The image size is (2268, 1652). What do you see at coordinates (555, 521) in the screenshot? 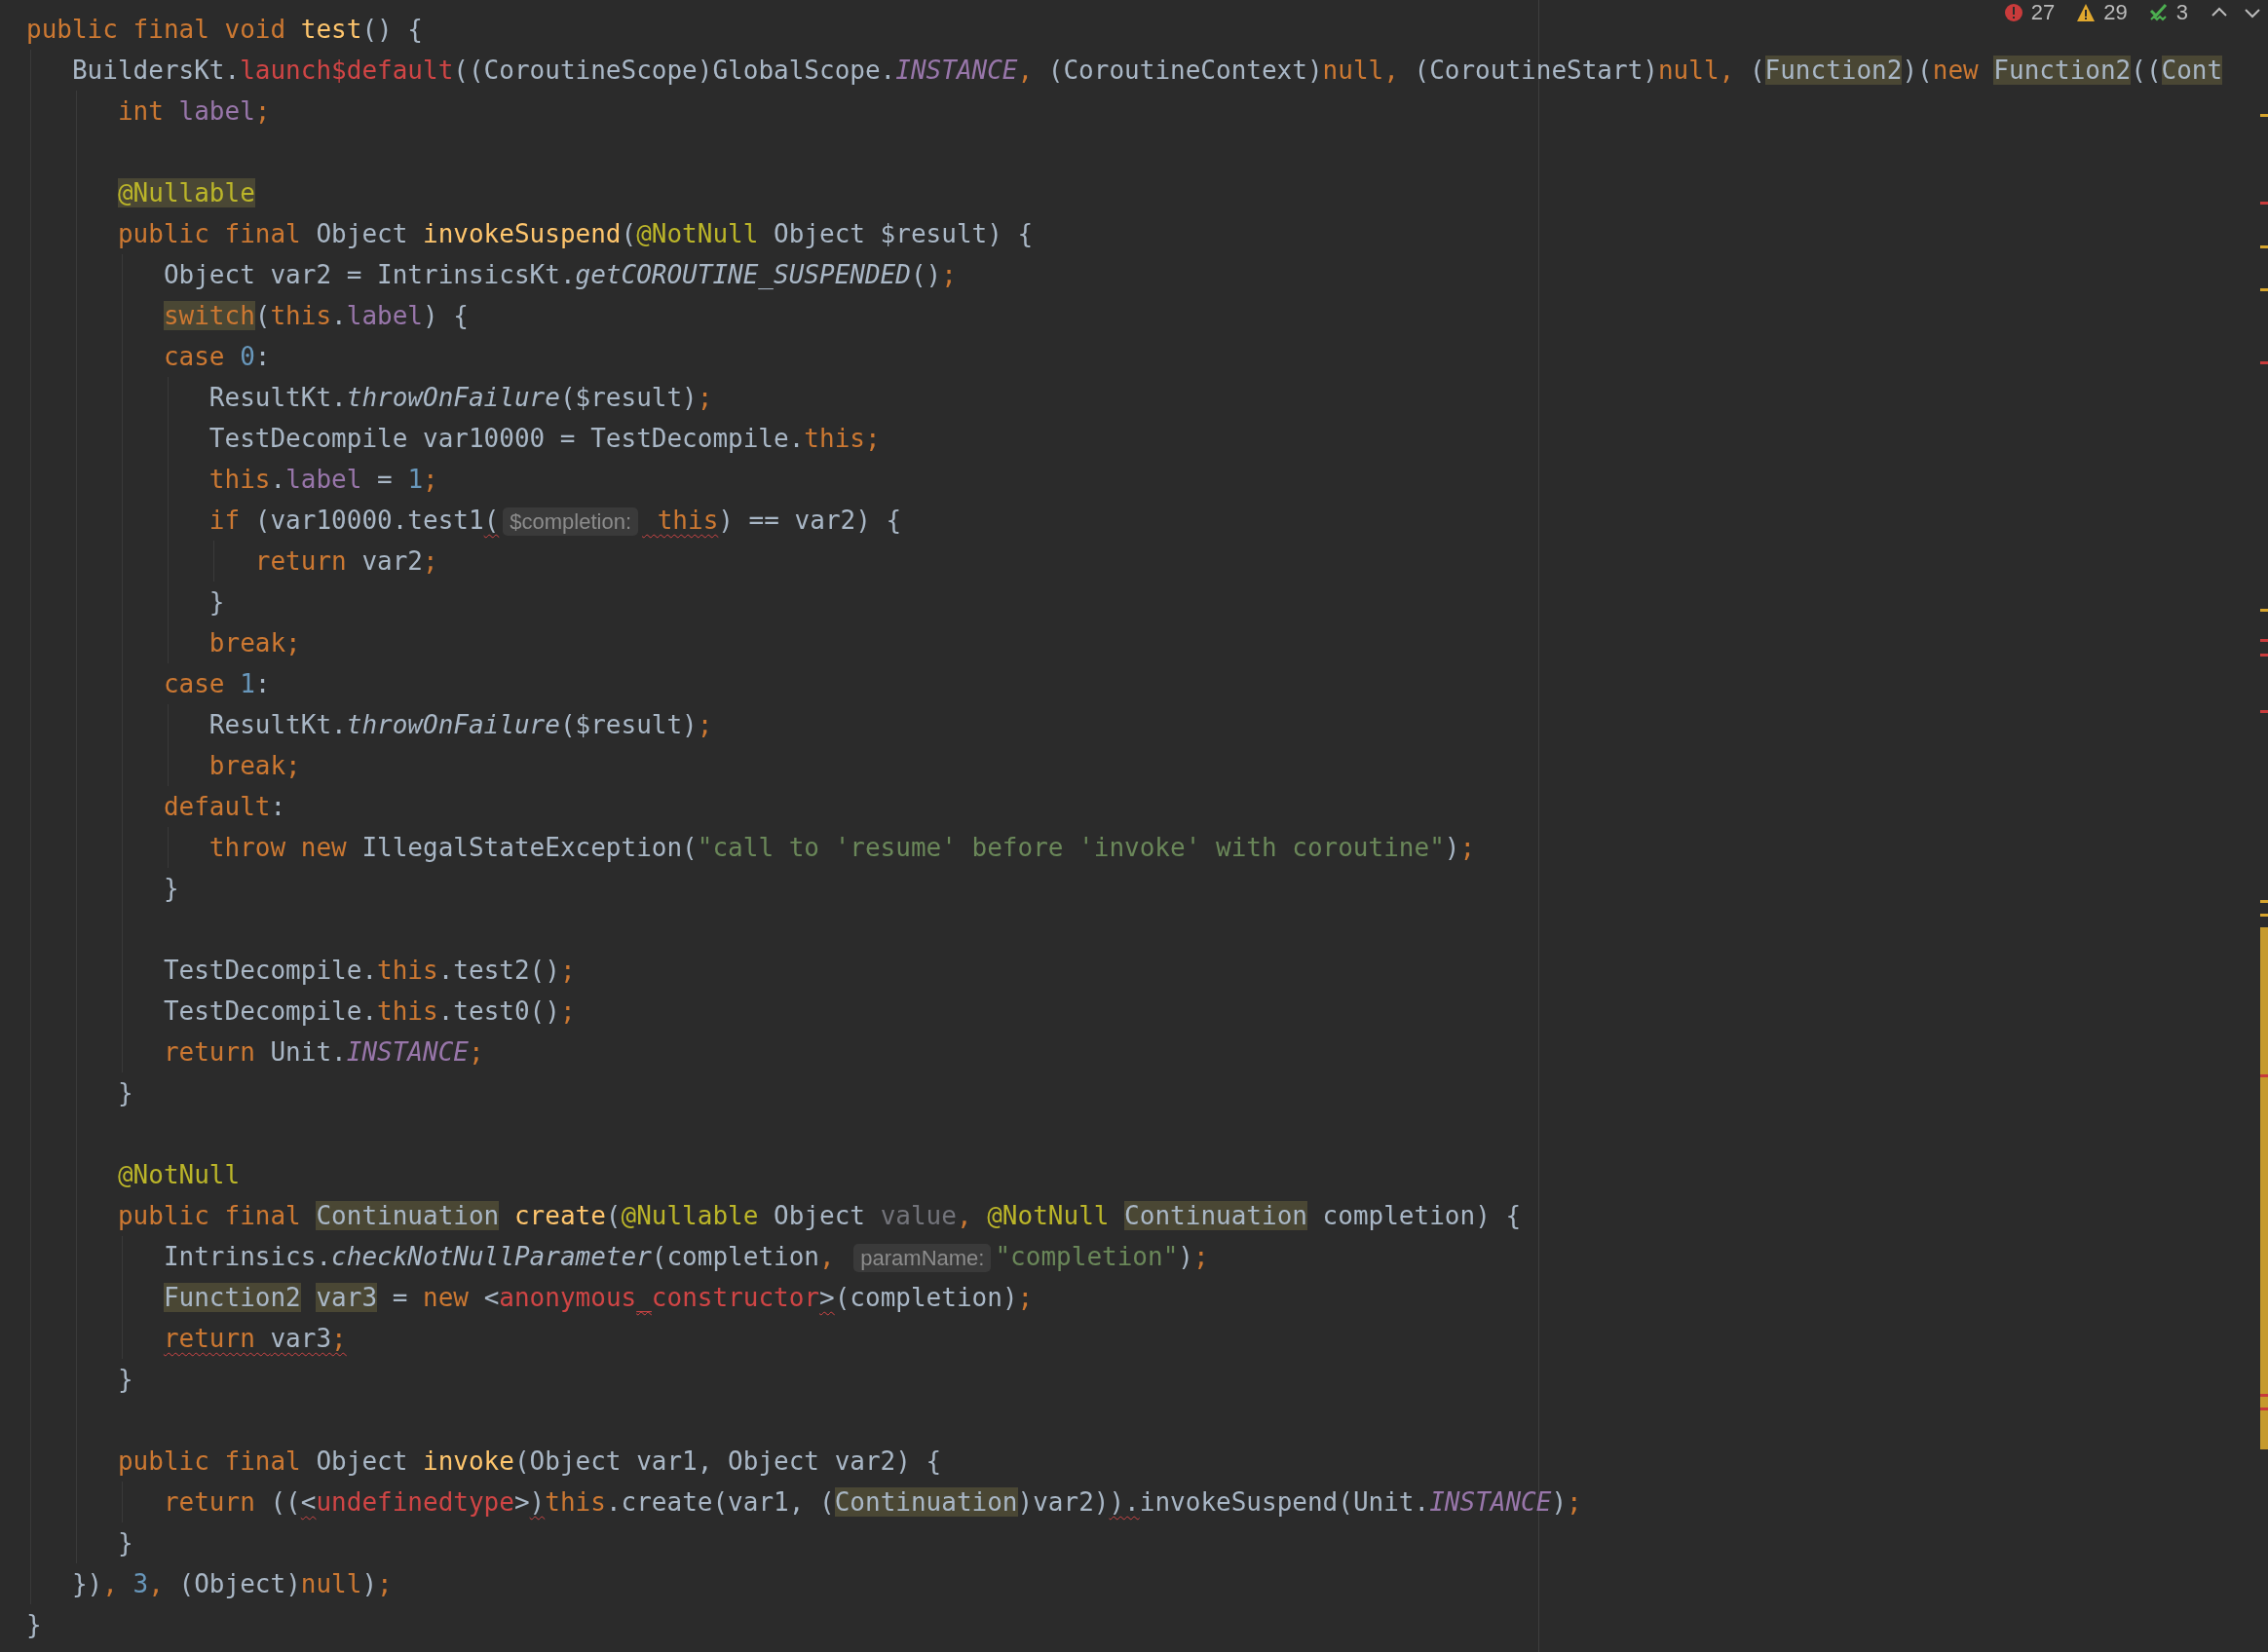
I see `code-line: if (var10000.test1( $completion: this) == var2) {` at bounding box center [555, 521].